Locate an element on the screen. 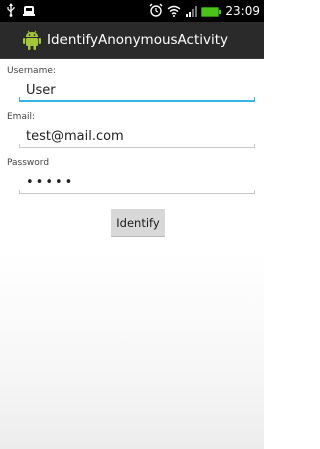  status-right-icons: 23:09 is located at coordinates (204, 11).